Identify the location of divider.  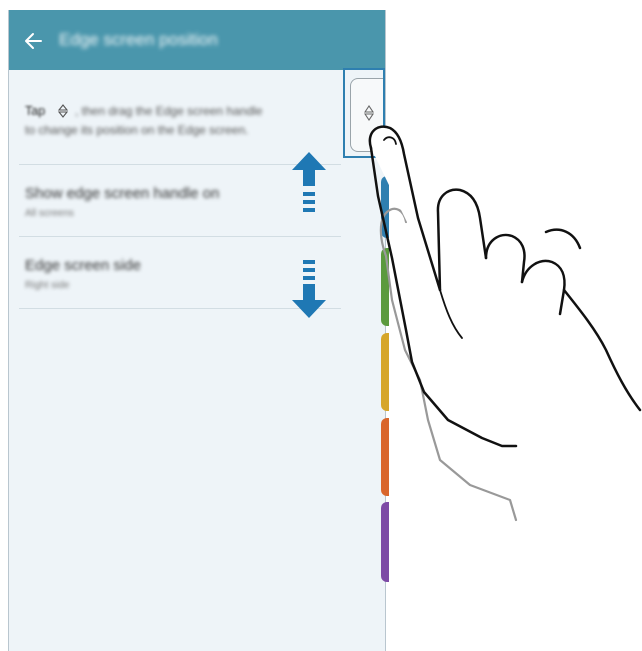
(180, 236).